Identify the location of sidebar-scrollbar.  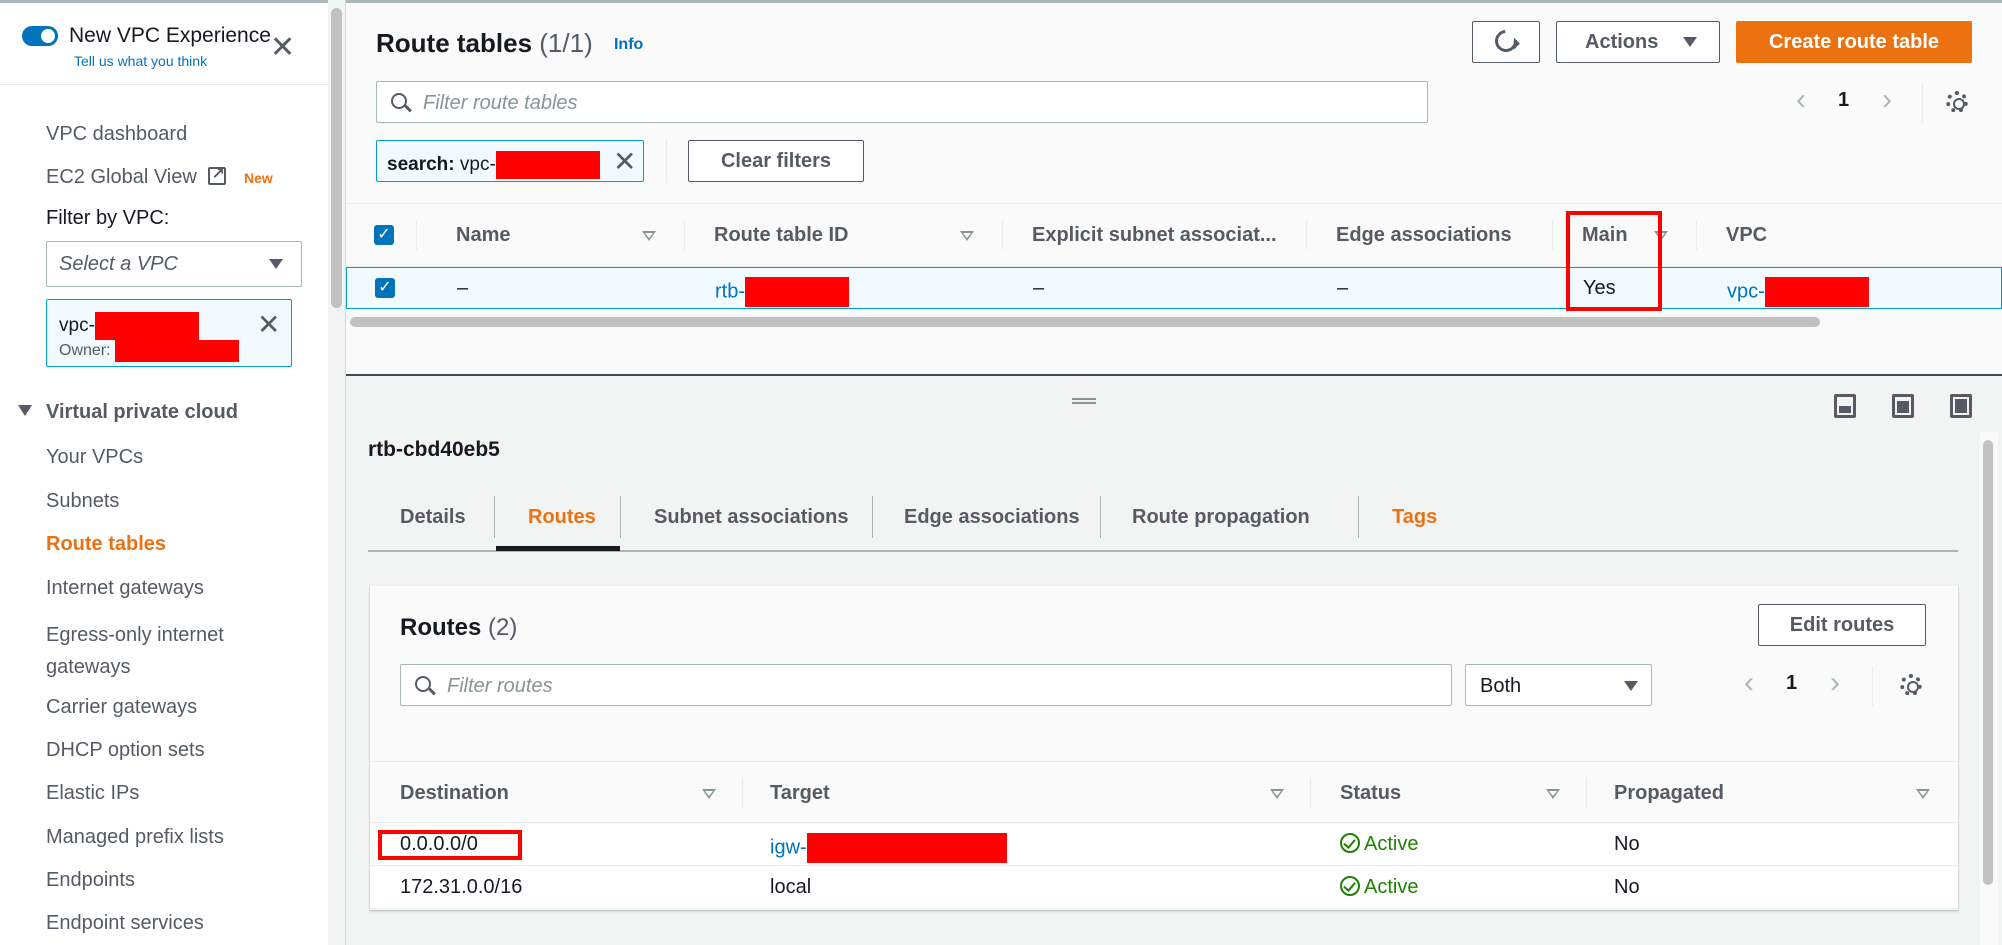
(337, 472).